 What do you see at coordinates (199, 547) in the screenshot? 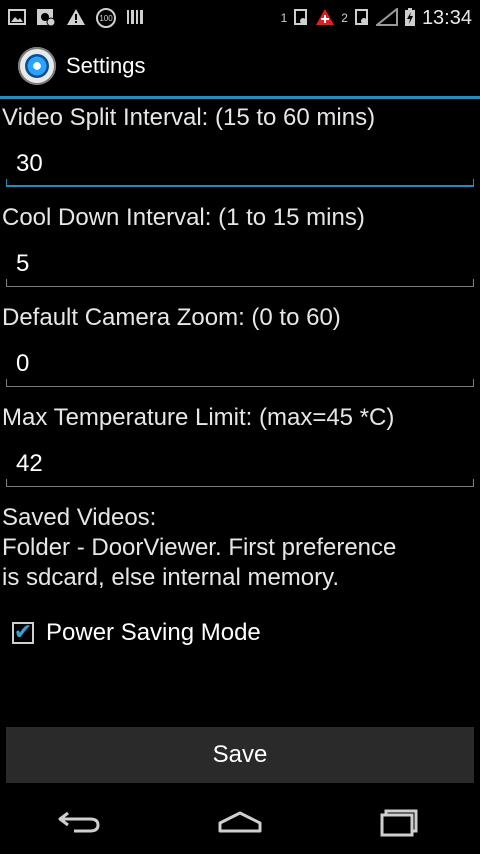
I see `saved-videos-line1: Folder - DoorViewer. First preference` at bounding box center [199, 547].